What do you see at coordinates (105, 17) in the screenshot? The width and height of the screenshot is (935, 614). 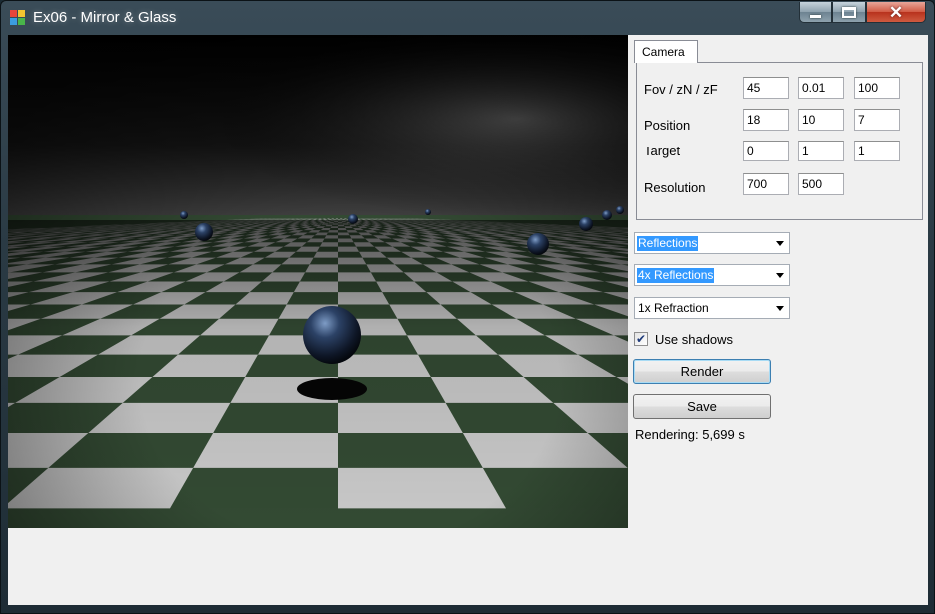 I see `window-title: Ex06 - Mirror & Glass` at bounding box center [105, 17].